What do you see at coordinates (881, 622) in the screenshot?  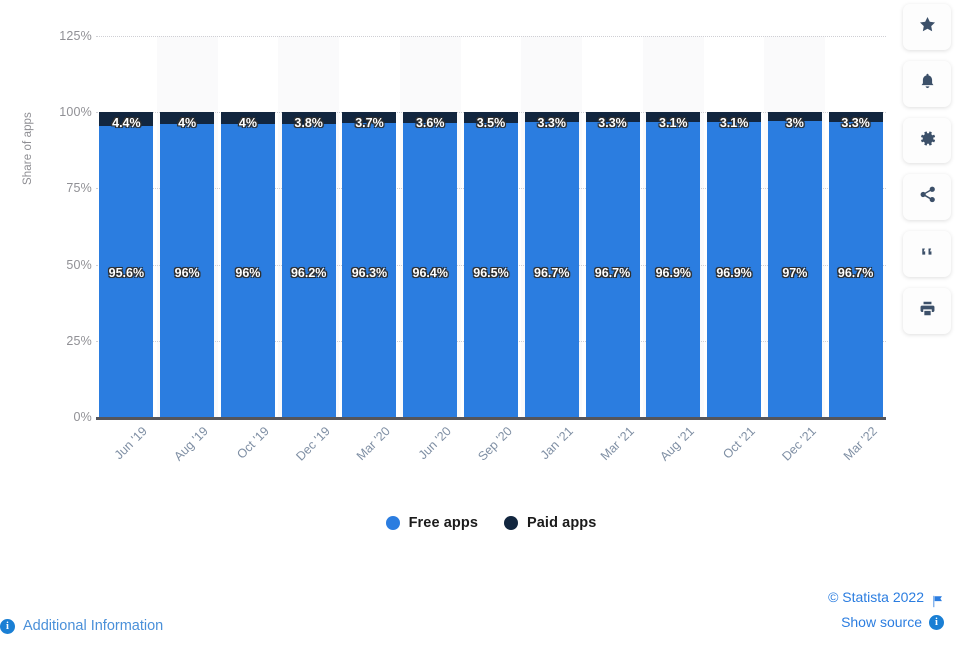 I see `show-source-label: Show source` at bounding box center [881, 622].